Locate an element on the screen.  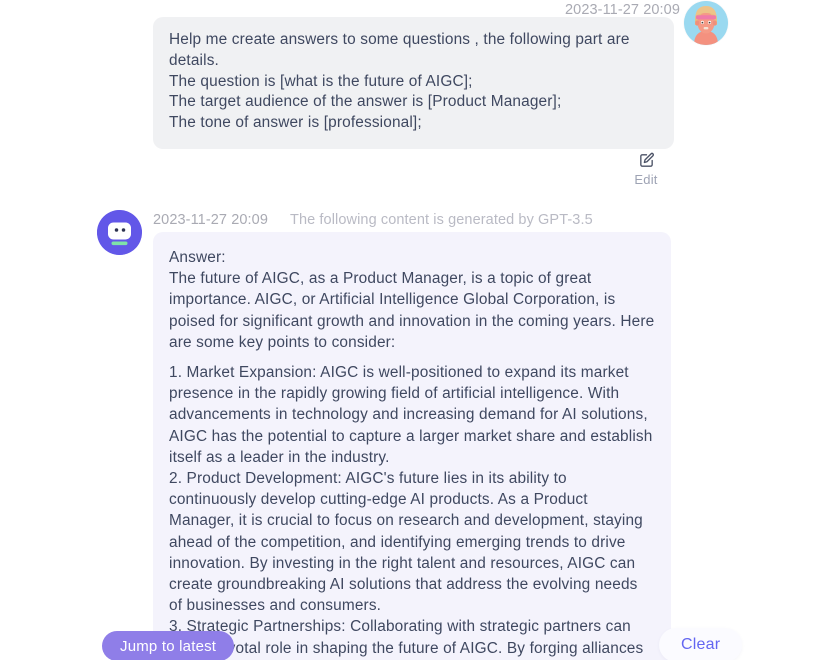
edit-button-label: Edit is located at coordinates (646, 179).